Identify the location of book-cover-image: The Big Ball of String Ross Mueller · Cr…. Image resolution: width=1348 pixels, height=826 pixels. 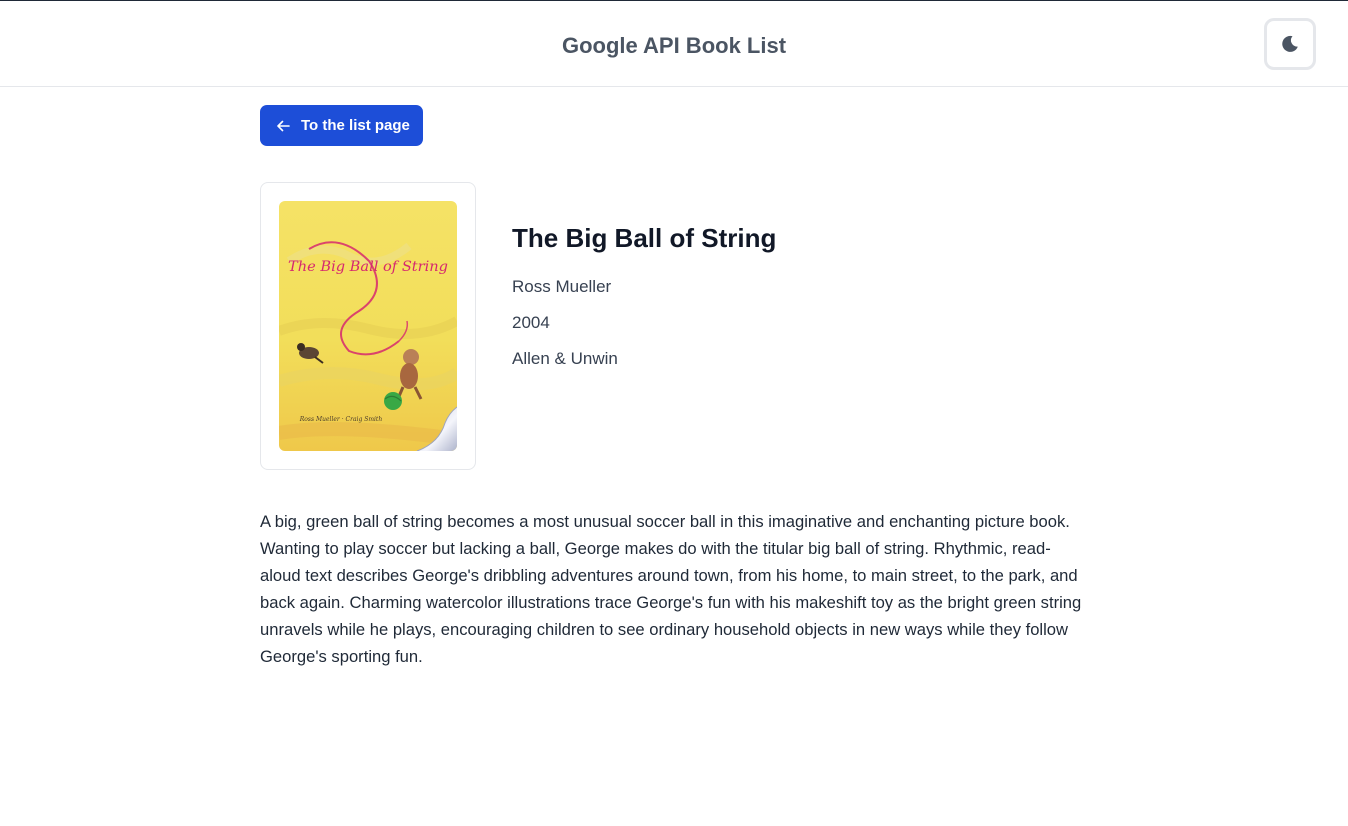
(368, 326).